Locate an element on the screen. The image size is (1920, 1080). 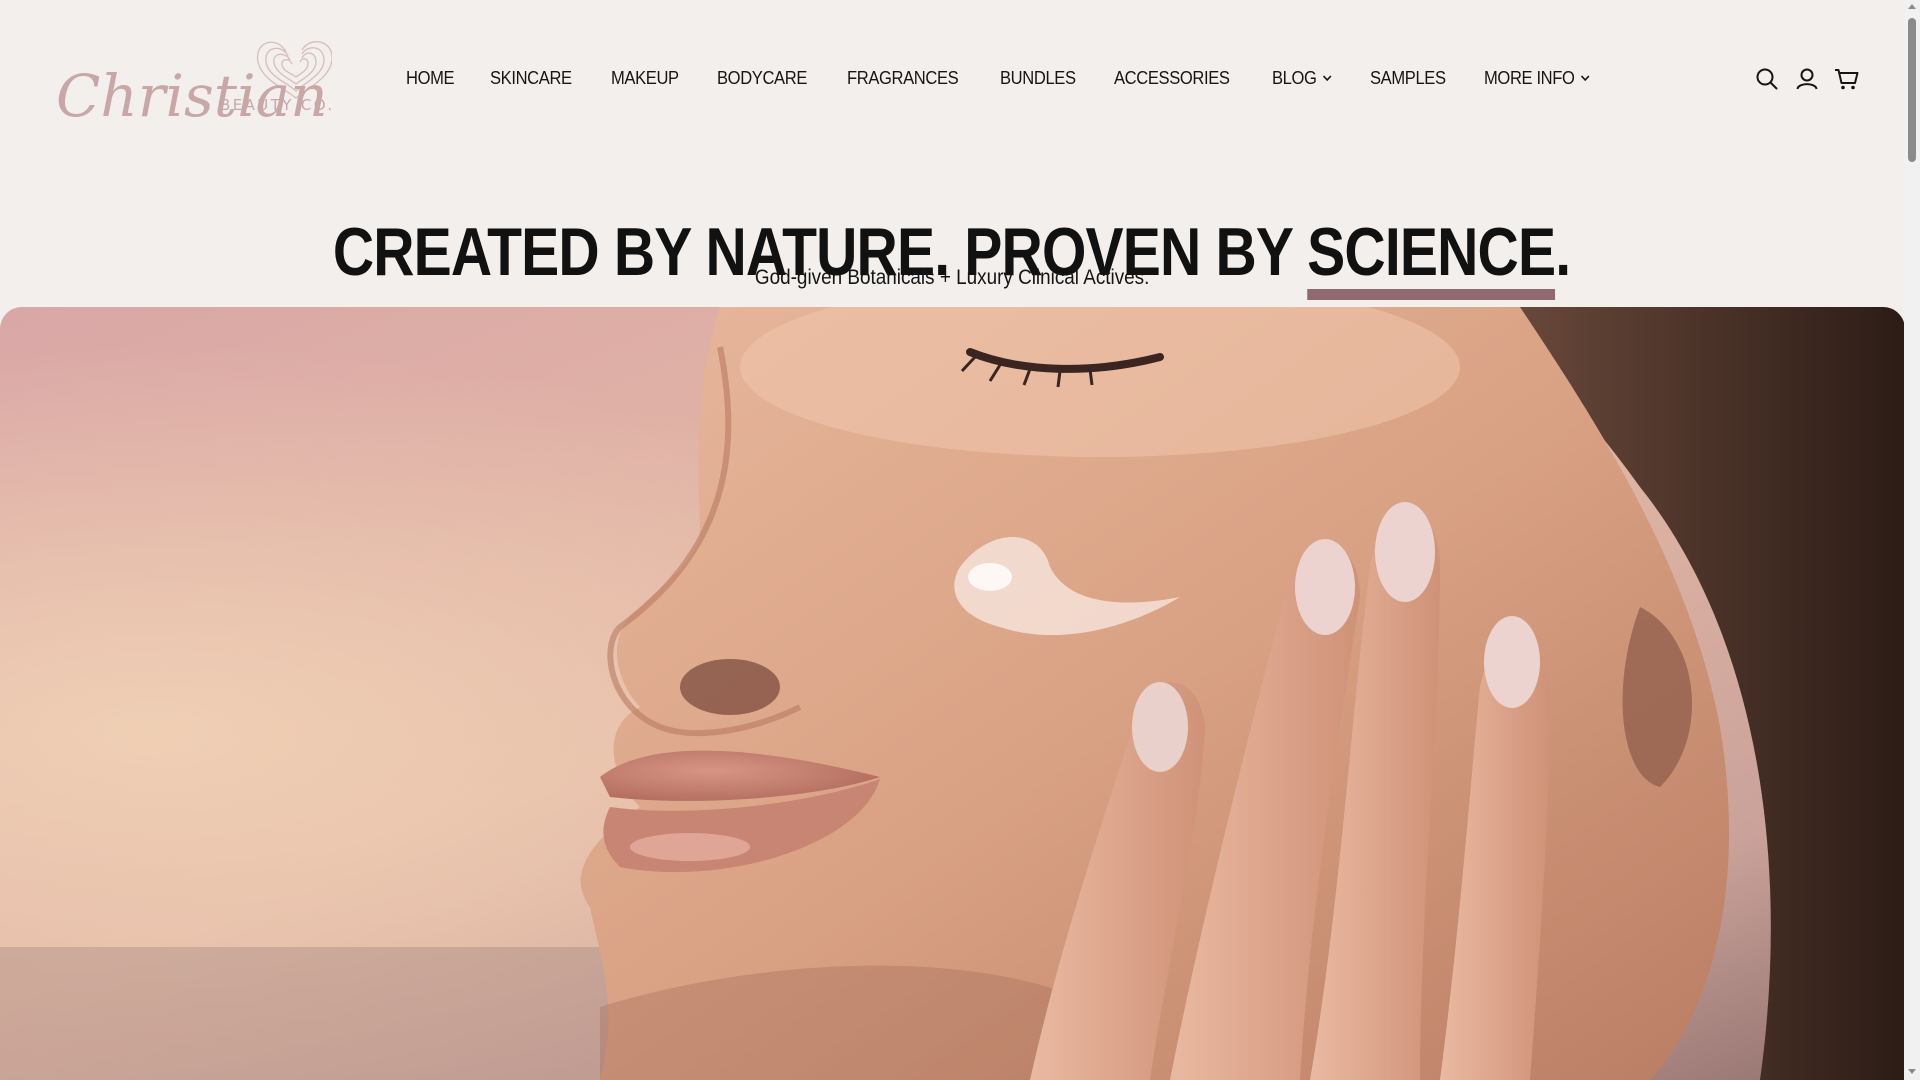
nav-item-label: BUNDLES is located at coordinates (1037, 77).